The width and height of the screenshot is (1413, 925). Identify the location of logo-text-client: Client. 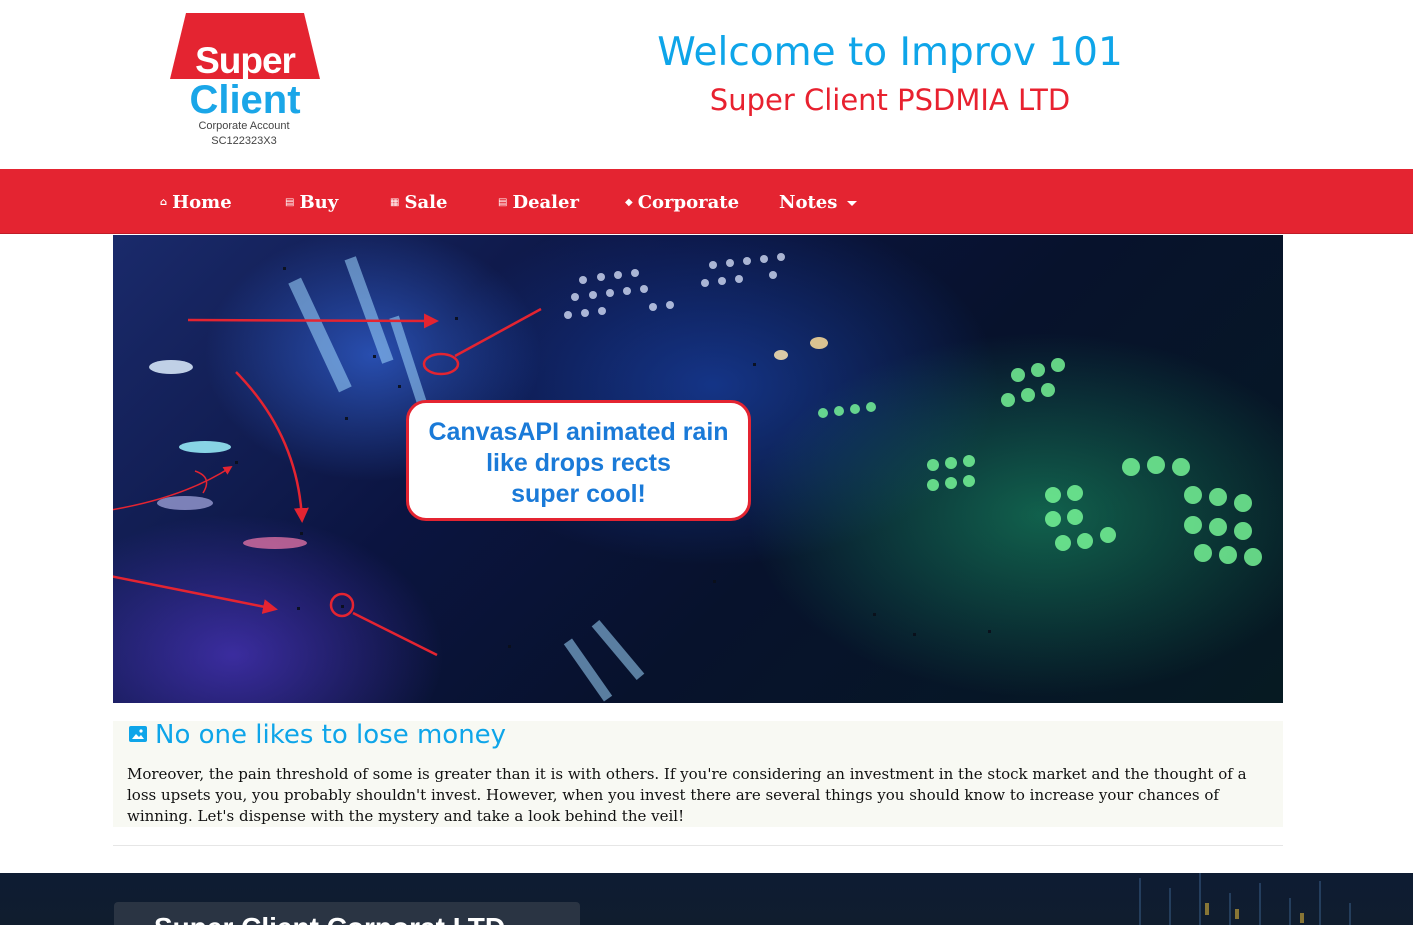
(245, 100).